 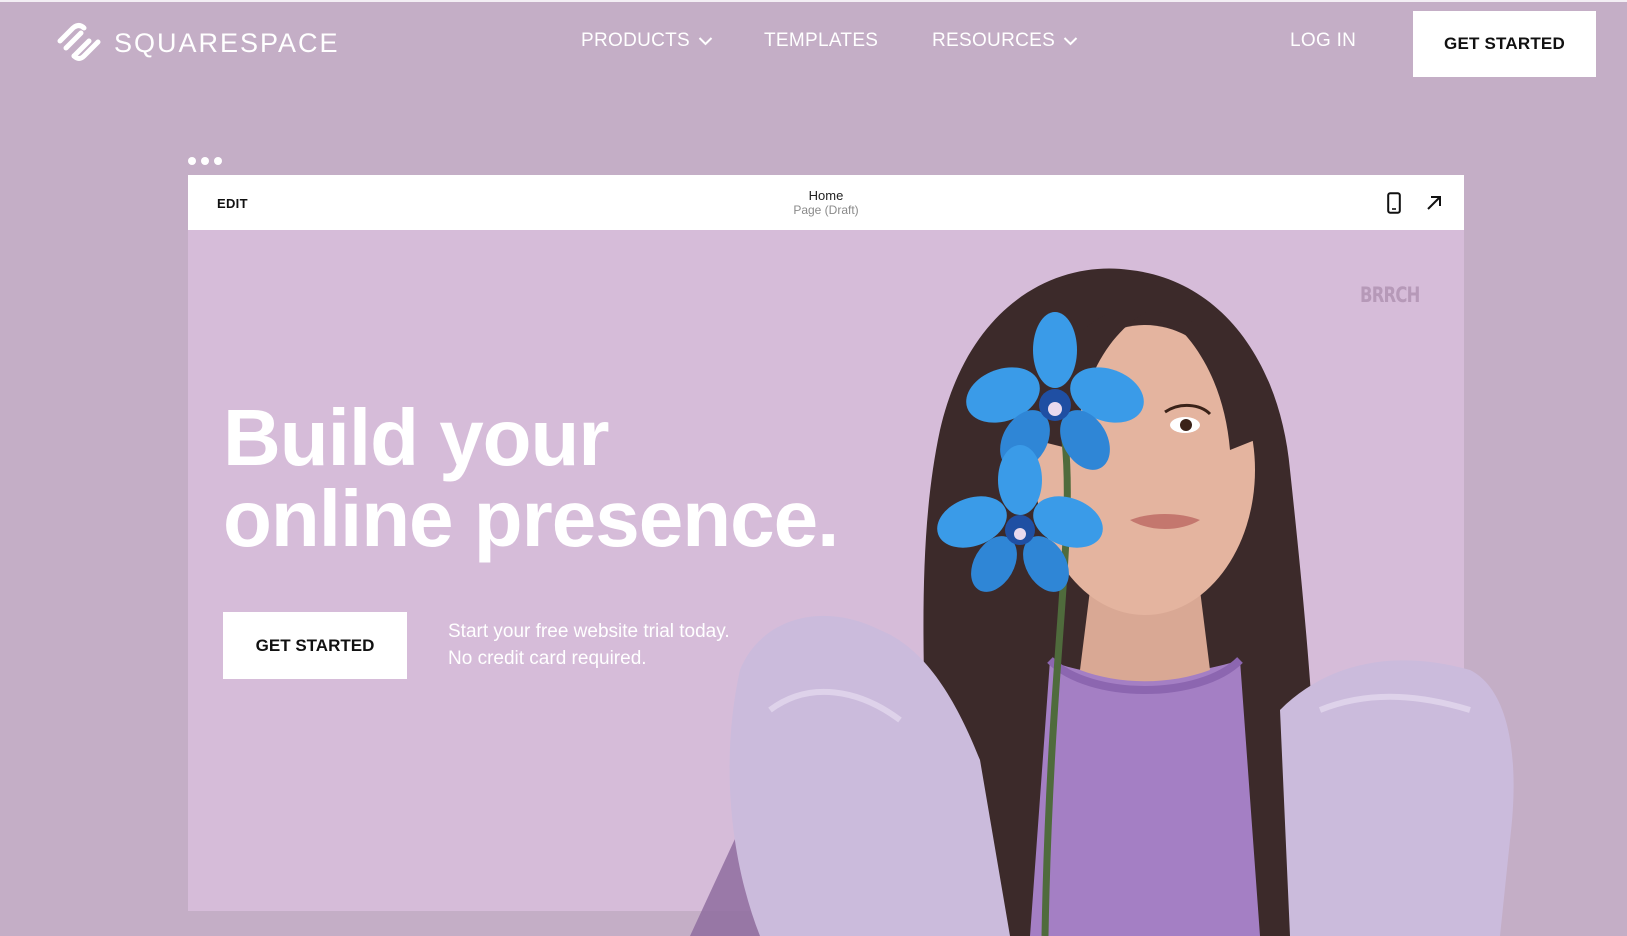 What do you see at coordinates (547, 658) in the screenshot?
I see `hero-subtext-line-2: No credit card required.` at bounding box center [547, 658].